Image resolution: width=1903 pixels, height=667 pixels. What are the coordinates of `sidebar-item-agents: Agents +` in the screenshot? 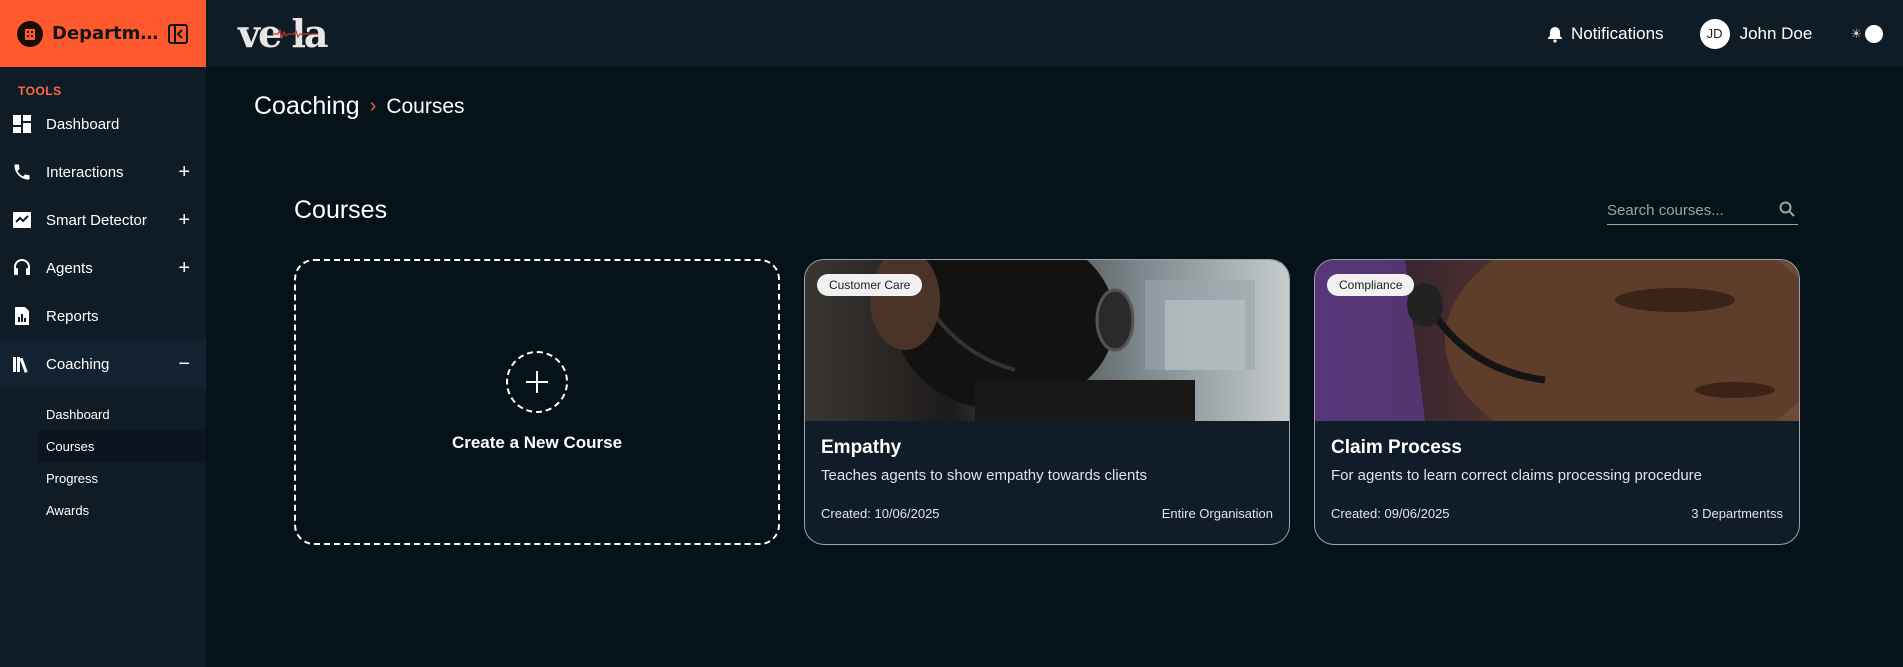 It's located at (103, 268).